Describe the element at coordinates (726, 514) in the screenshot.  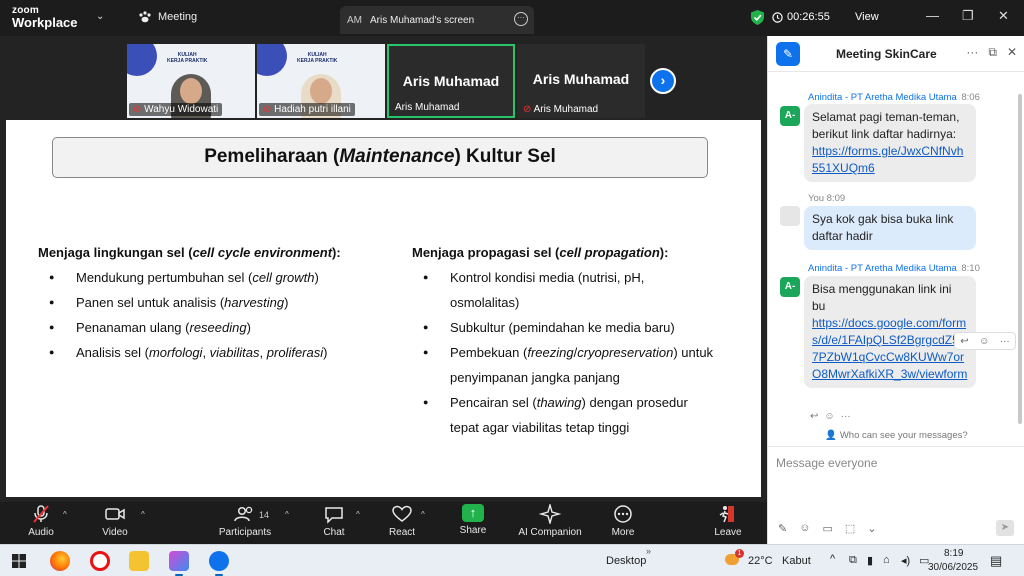
I see `leave-door-icon` at that location.